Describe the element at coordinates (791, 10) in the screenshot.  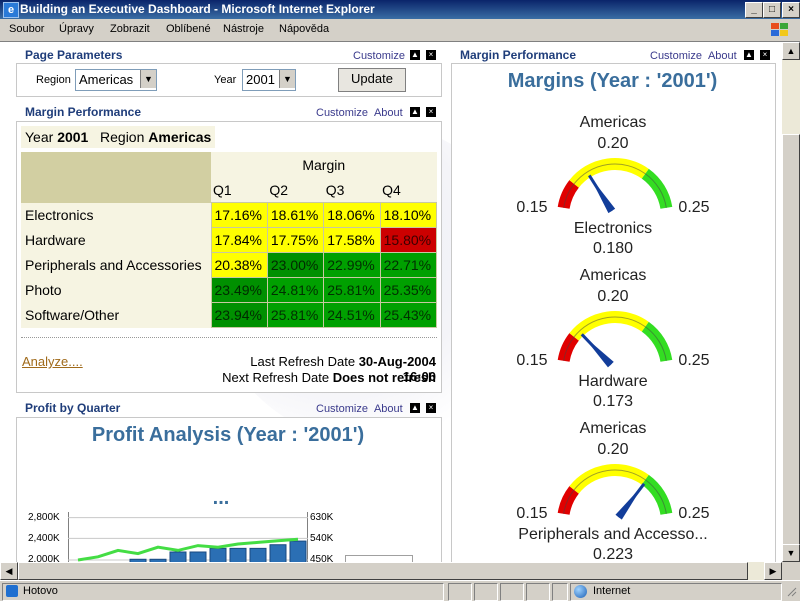
I see `close-button: ×` at that location.